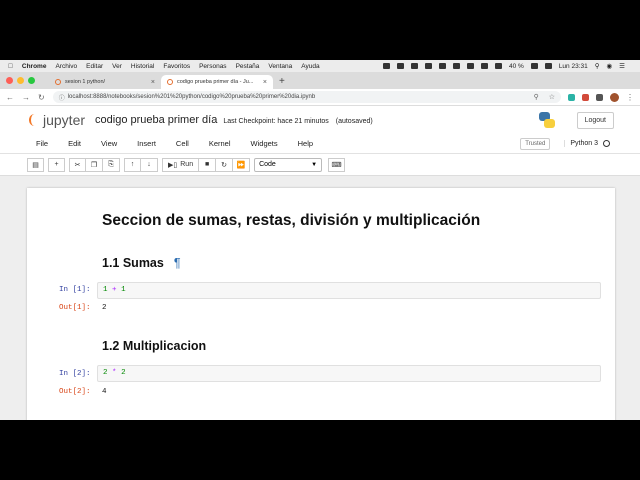 The height and width of the screenshot is (480, 640). I want to click on menu-file: File, so click(42, 143).